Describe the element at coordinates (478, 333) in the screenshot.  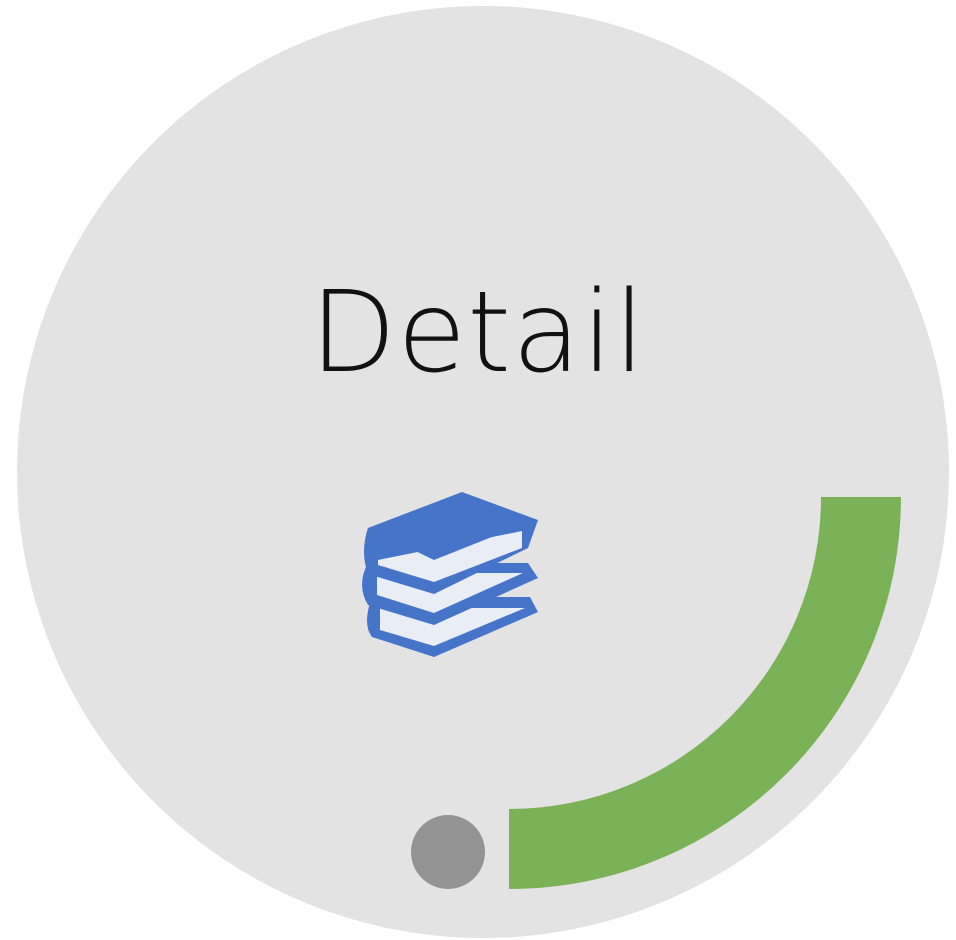
I see `widget-title: Detail` at that location.